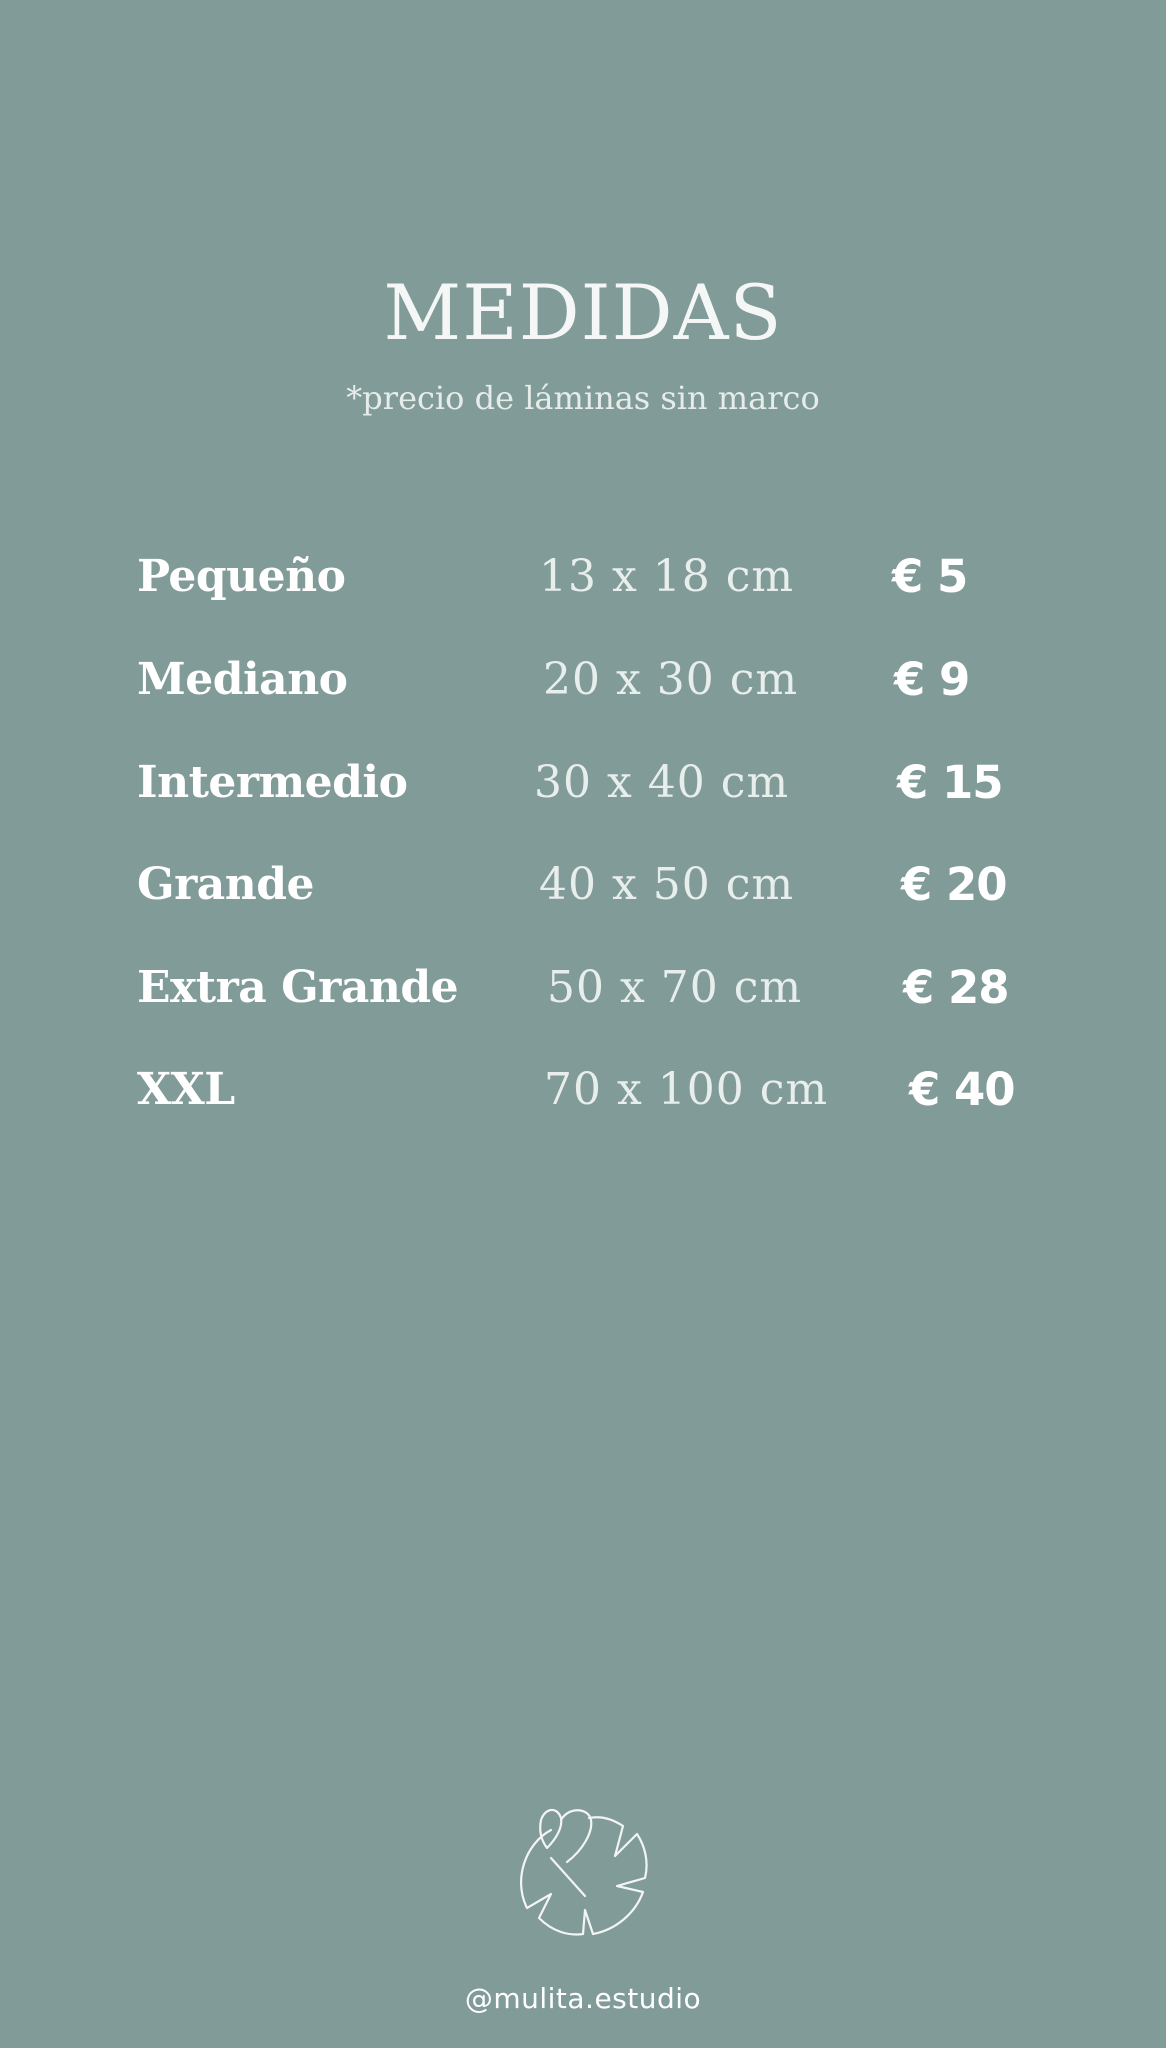  What do you see at coordinates (686, 1089) in the screenshot?
I see `size-dimensions: 70 x 100 cm` at bounding box center [686, 1089].